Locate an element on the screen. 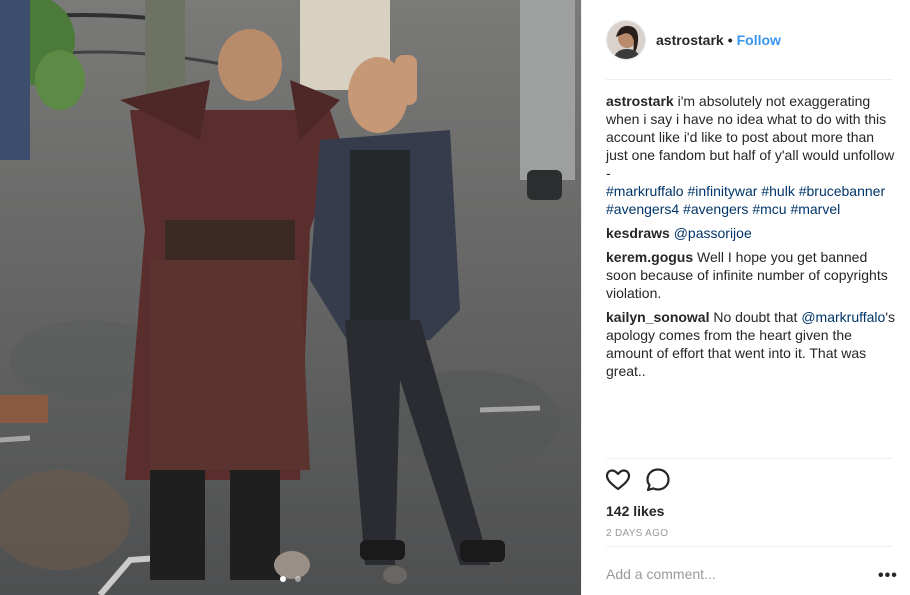 The height and width of the screenshot is (595, 910). comment-button is located at coordinates (658, 480).